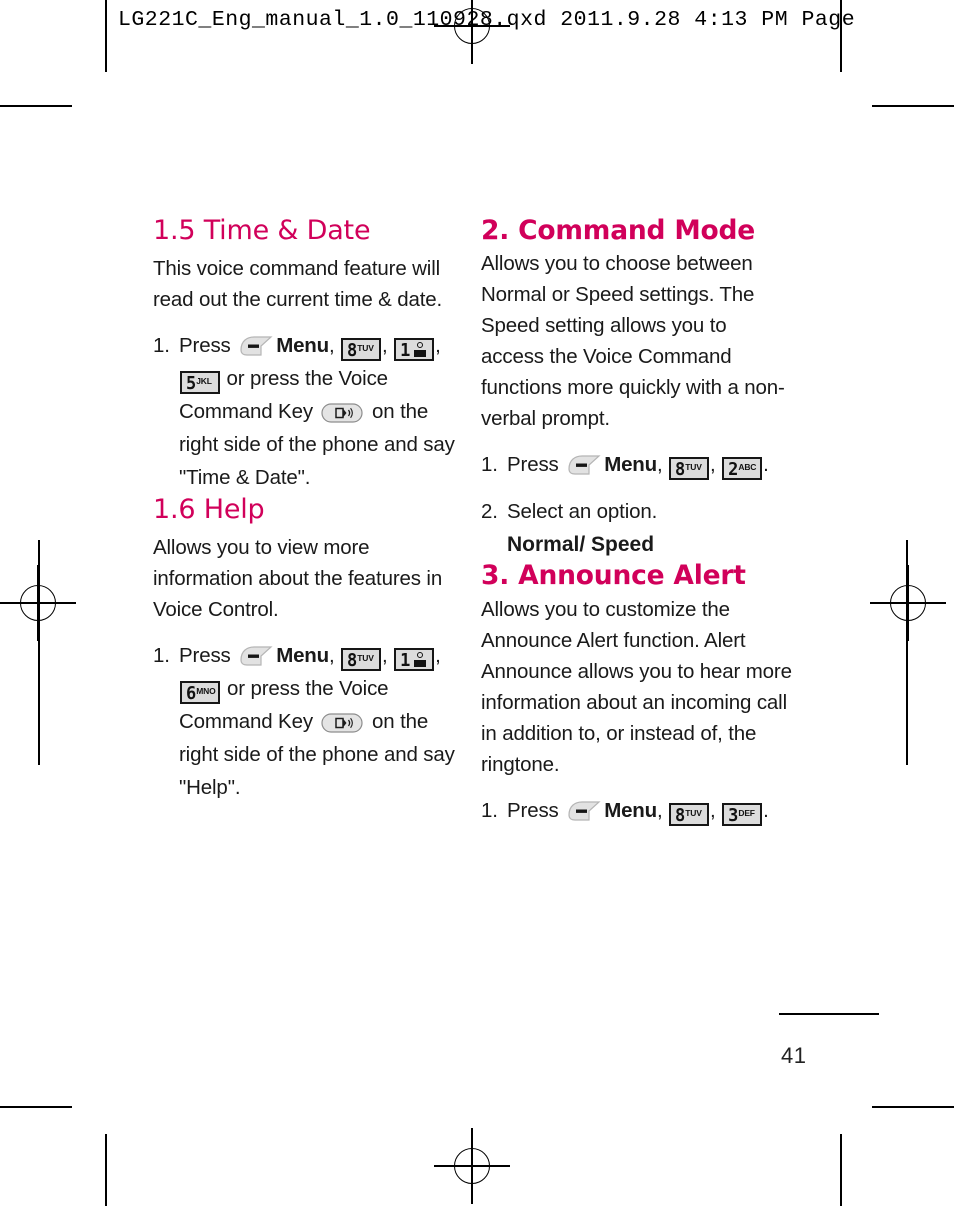 The image size is (954, 1206). I want to click on crop-mark-bottom-left-h, so click(36, 1107).